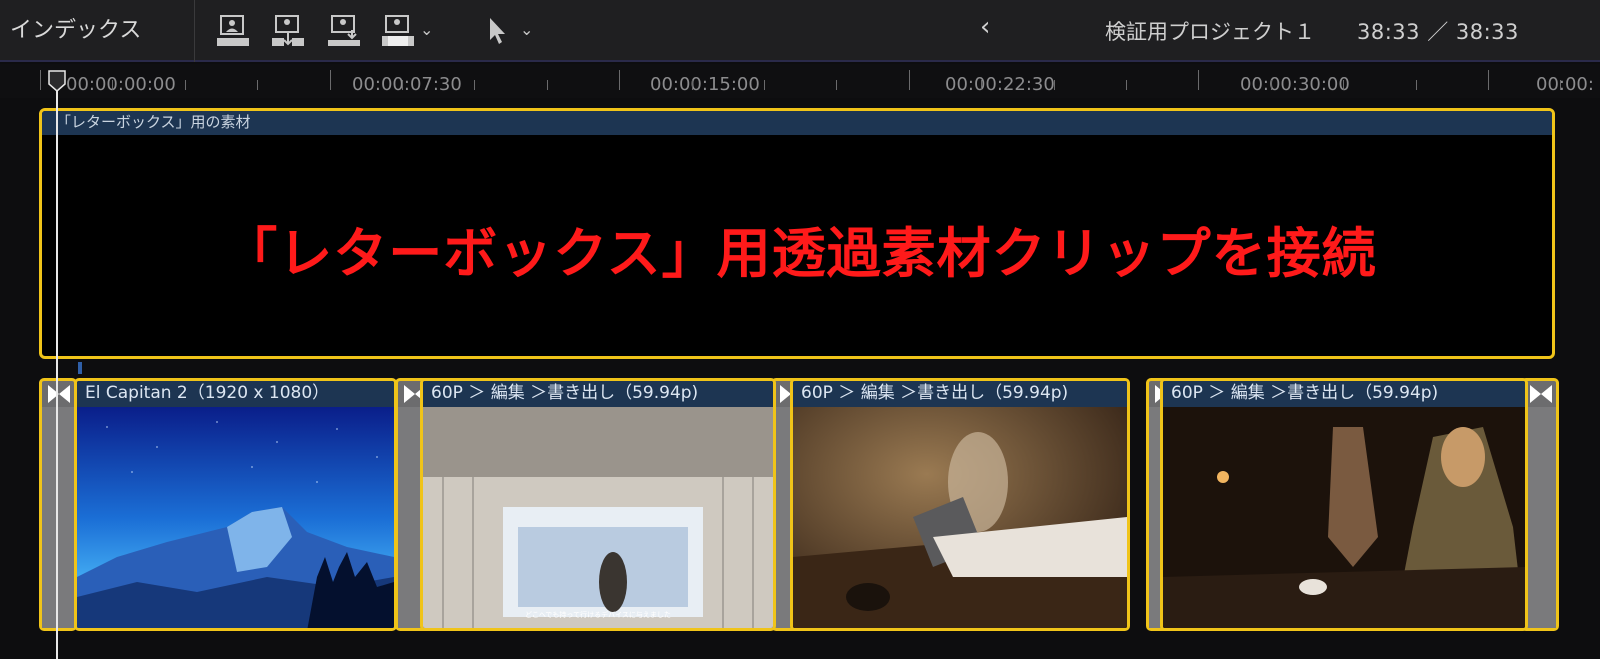 This screenshot has height=659, width=1600. Describe the element at coordinates (288, 31) in the screenshot. I see `insert-clip-icon` at that location.